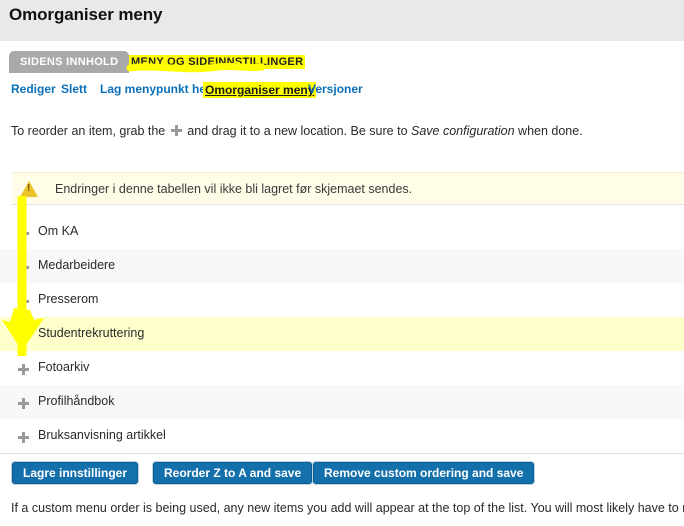 This screenshot has width=684, height=526. I want to click on link-versjoner: Versjoner, so click(335, 89).